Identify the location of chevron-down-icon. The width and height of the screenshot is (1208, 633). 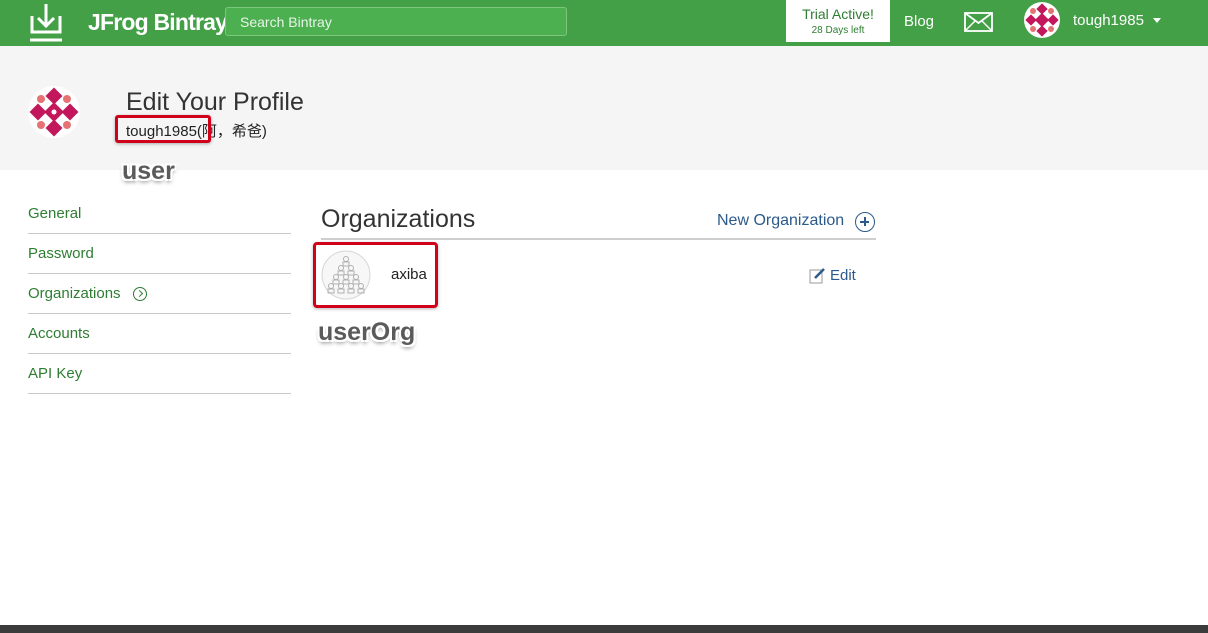
(1157, 20).